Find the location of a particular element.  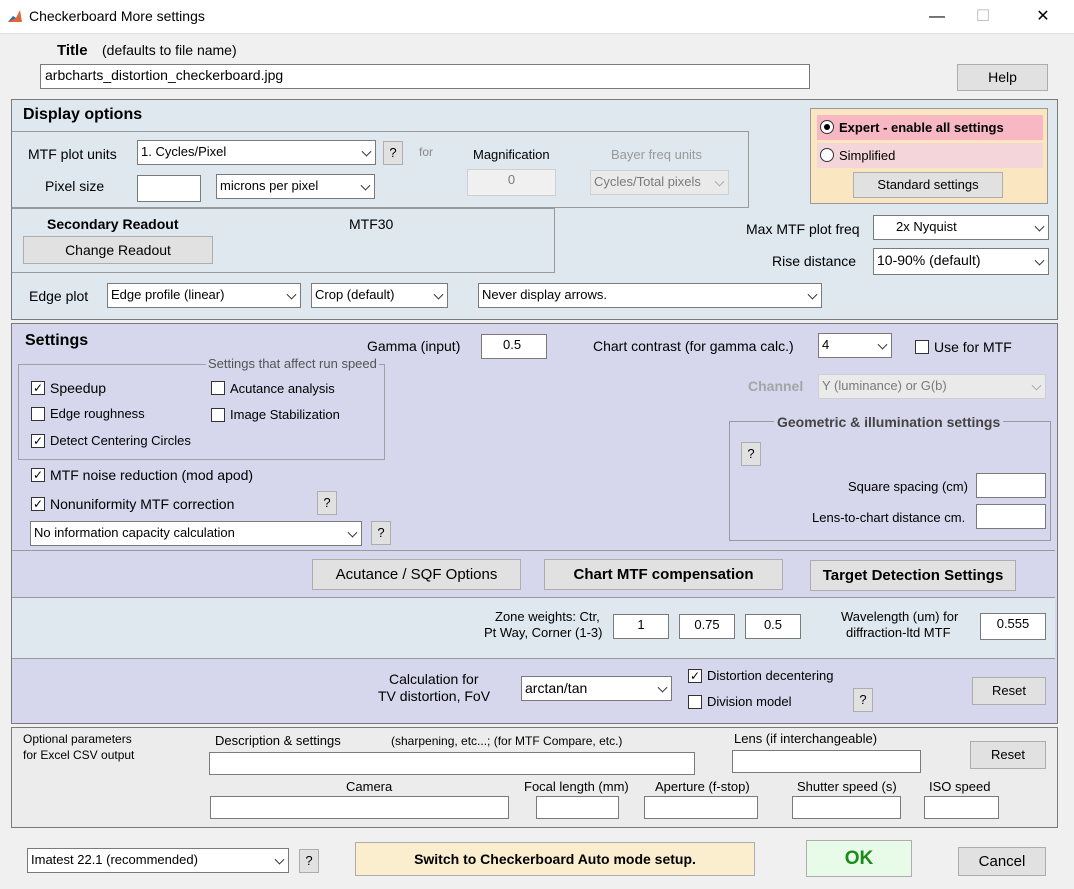

division-model-checkbox is located at coordinates (695, 702).